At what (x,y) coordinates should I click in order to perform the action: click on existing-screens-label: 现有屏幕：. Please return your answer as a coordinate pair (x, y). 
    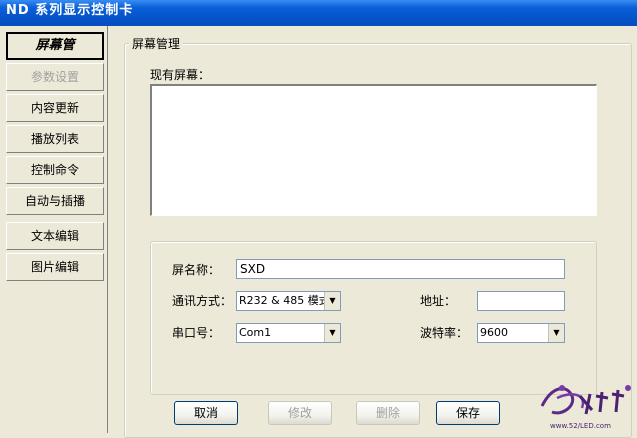
    Looking at the image, I should click on (180, 75).